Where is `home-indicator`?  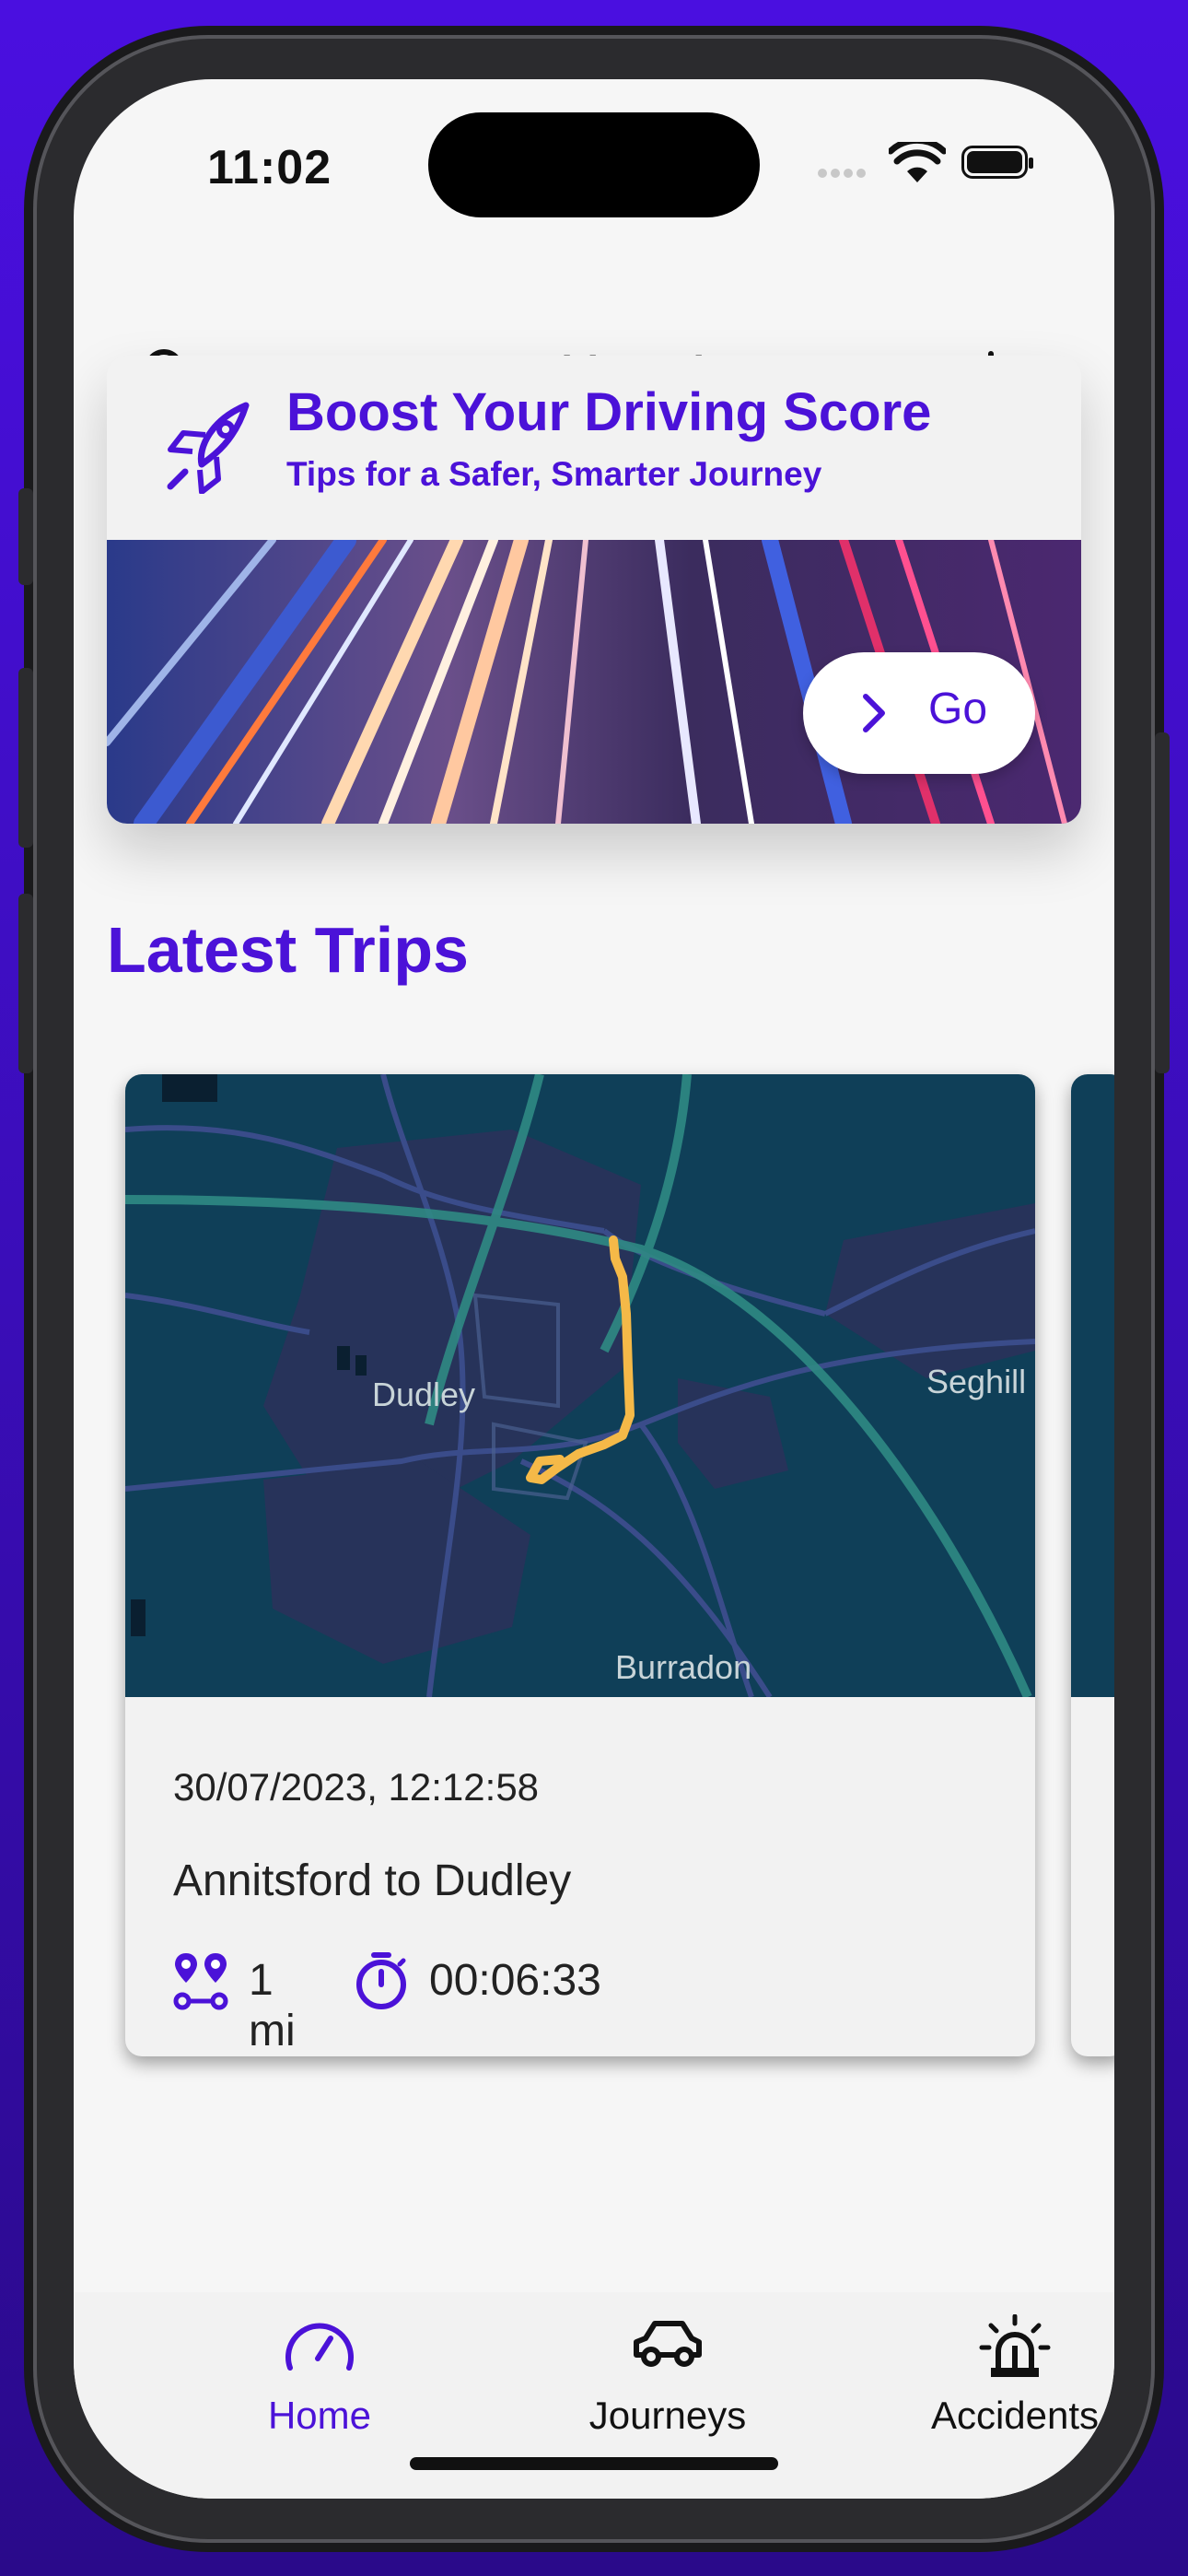 home-indicator is located at coordinates (594, 2463).